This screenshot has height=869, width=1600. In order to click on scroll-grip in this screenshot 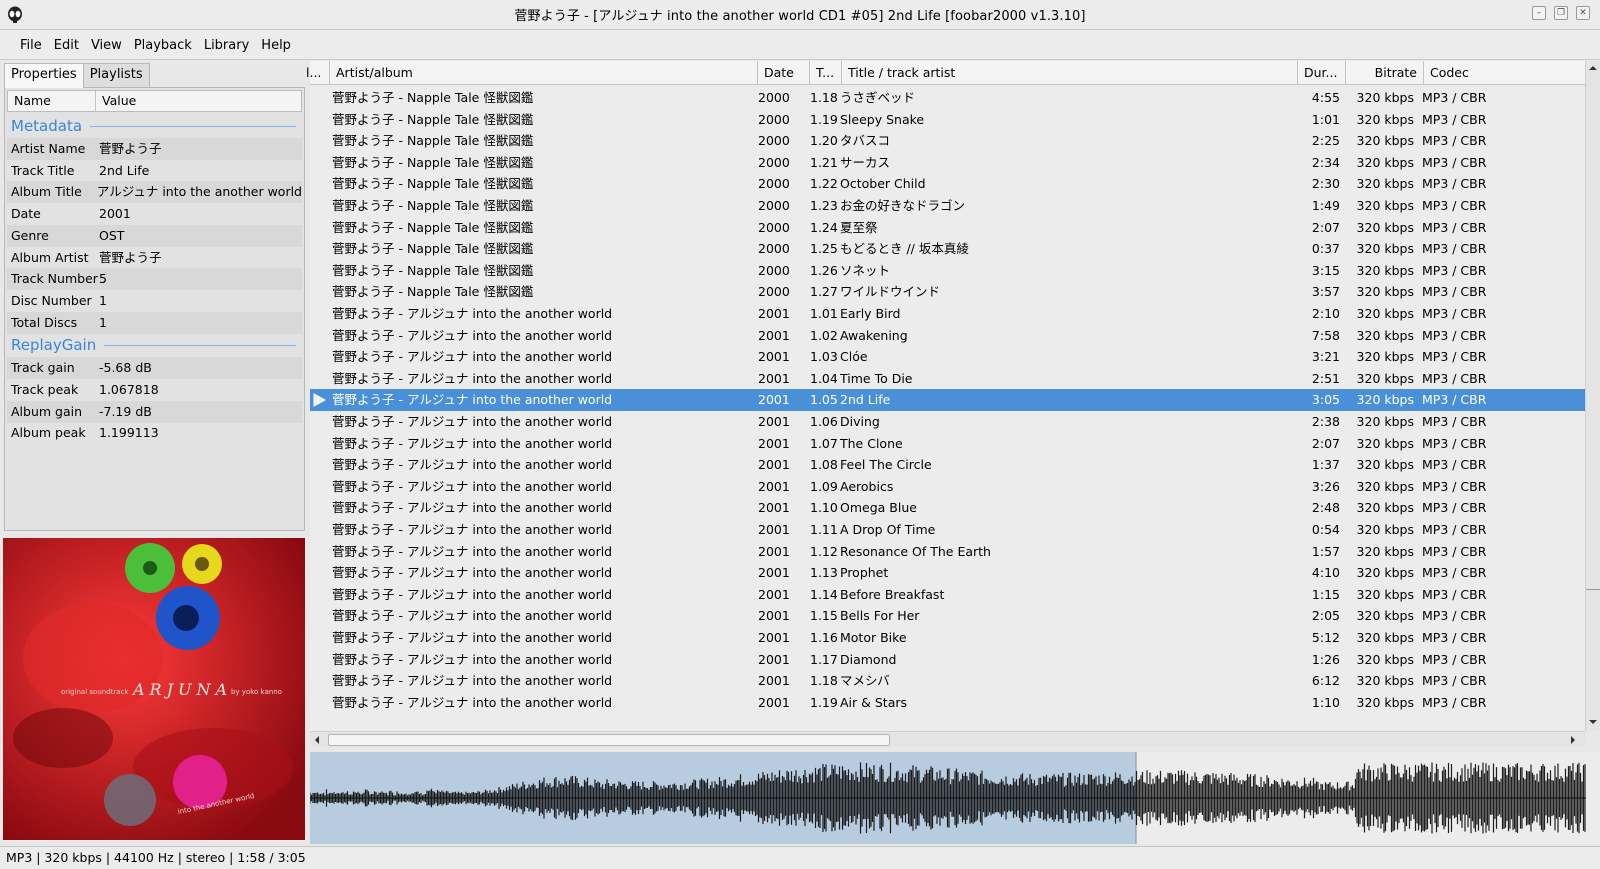, I will do `click(1593, 589)`.